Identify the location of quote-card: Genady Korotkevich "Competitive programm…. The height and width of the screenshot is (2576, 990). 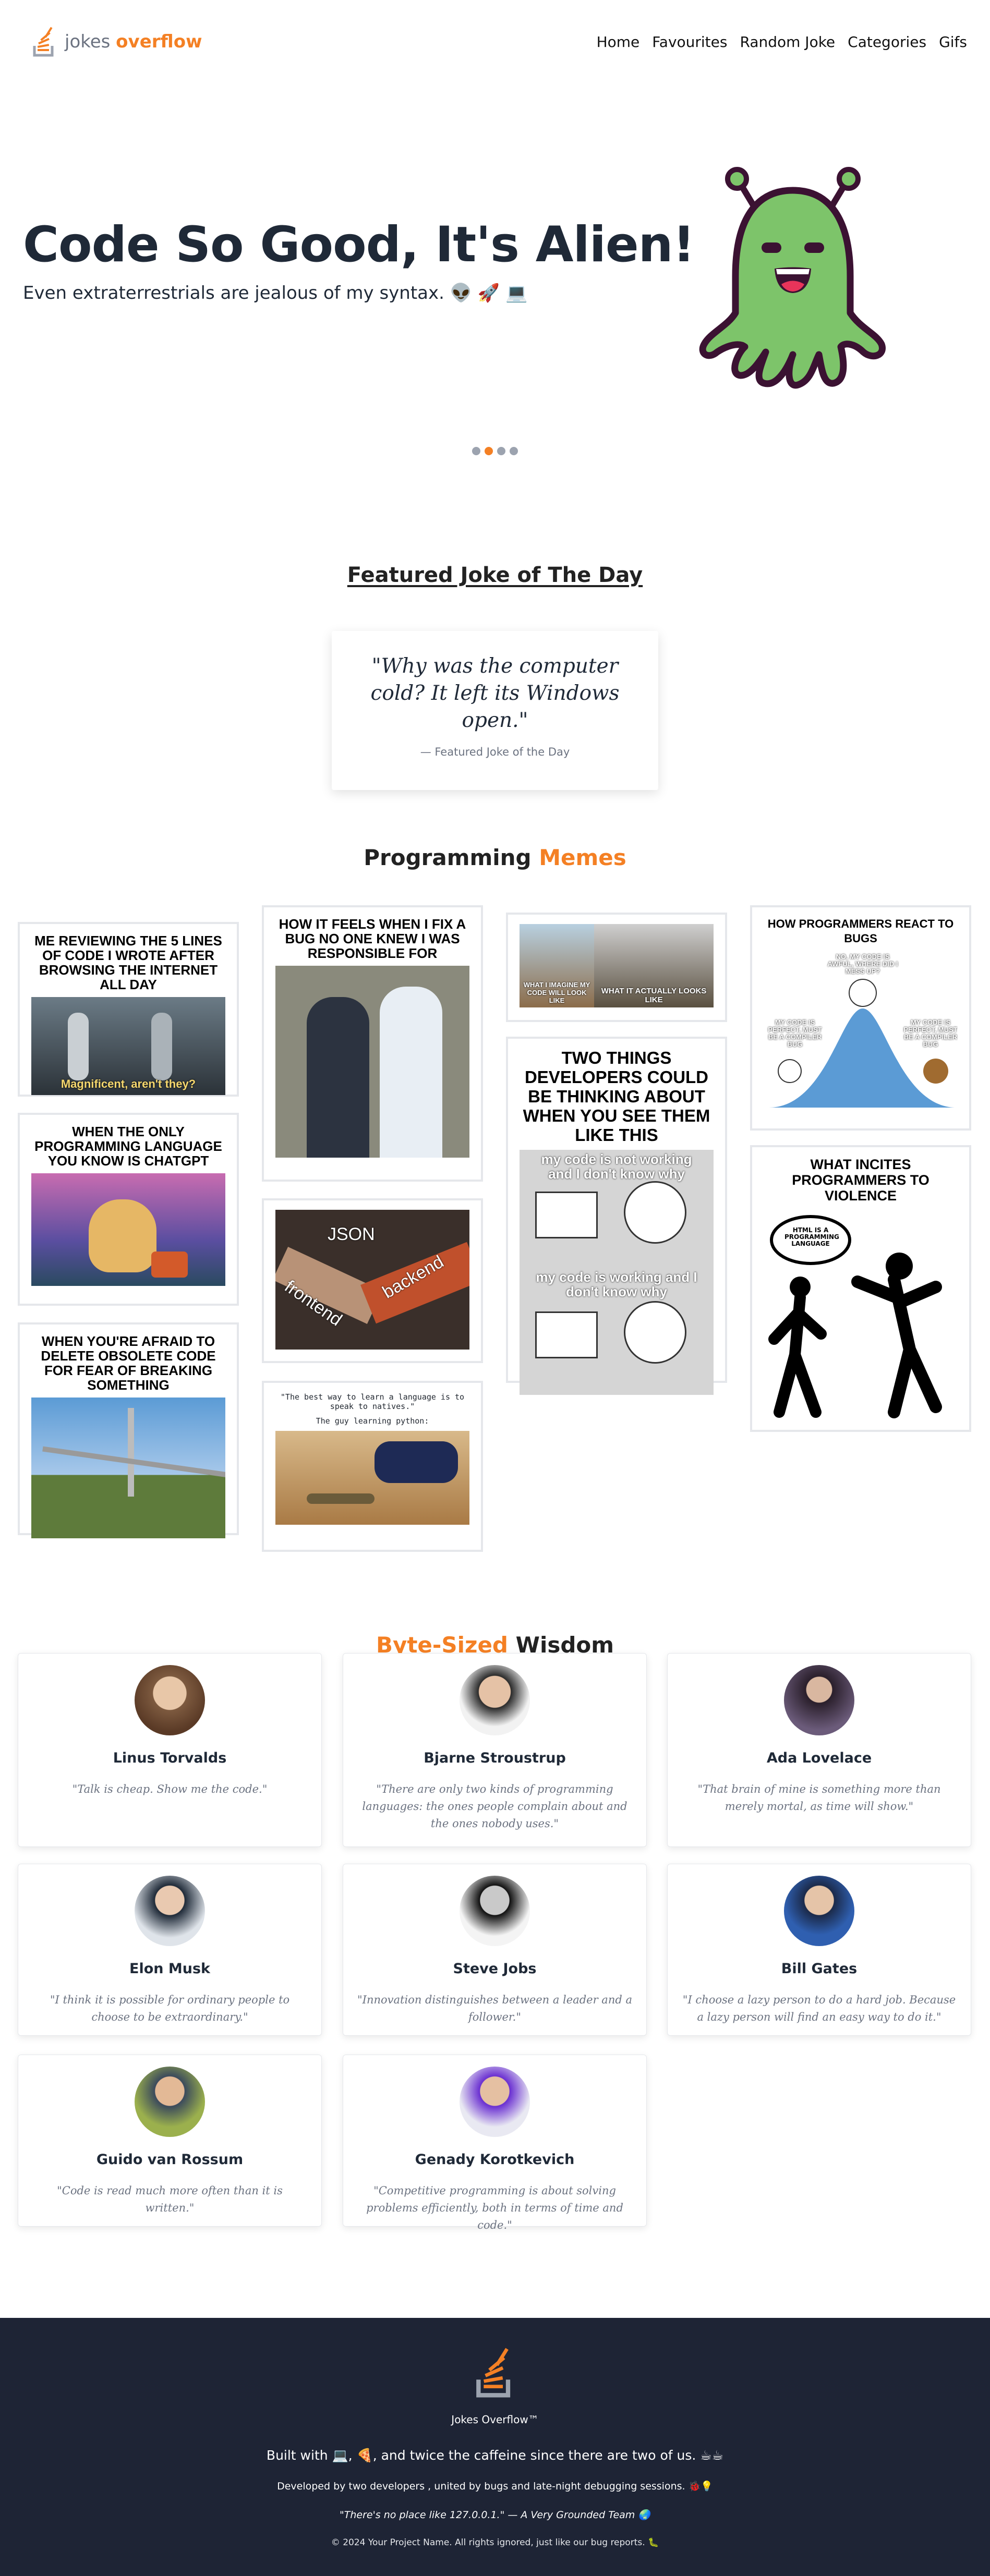
(495, 2143).